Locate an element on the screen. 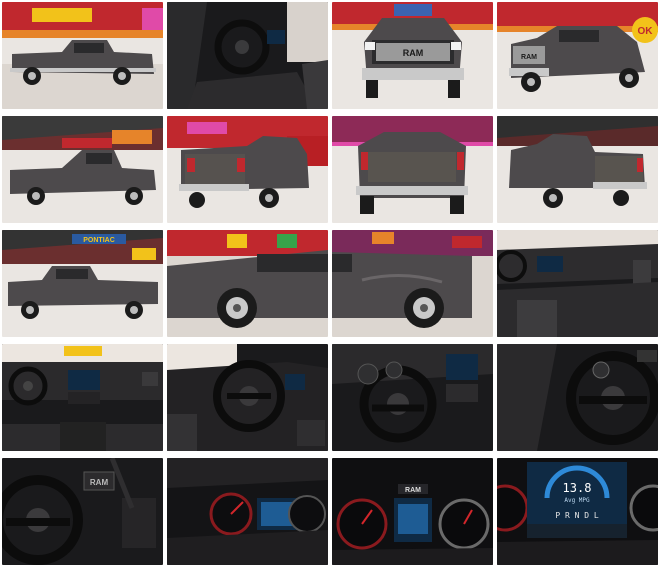 This screenshot has height=567, width=660. ram-logo-wheel-text: RAM is located at coordinates (99, 482).